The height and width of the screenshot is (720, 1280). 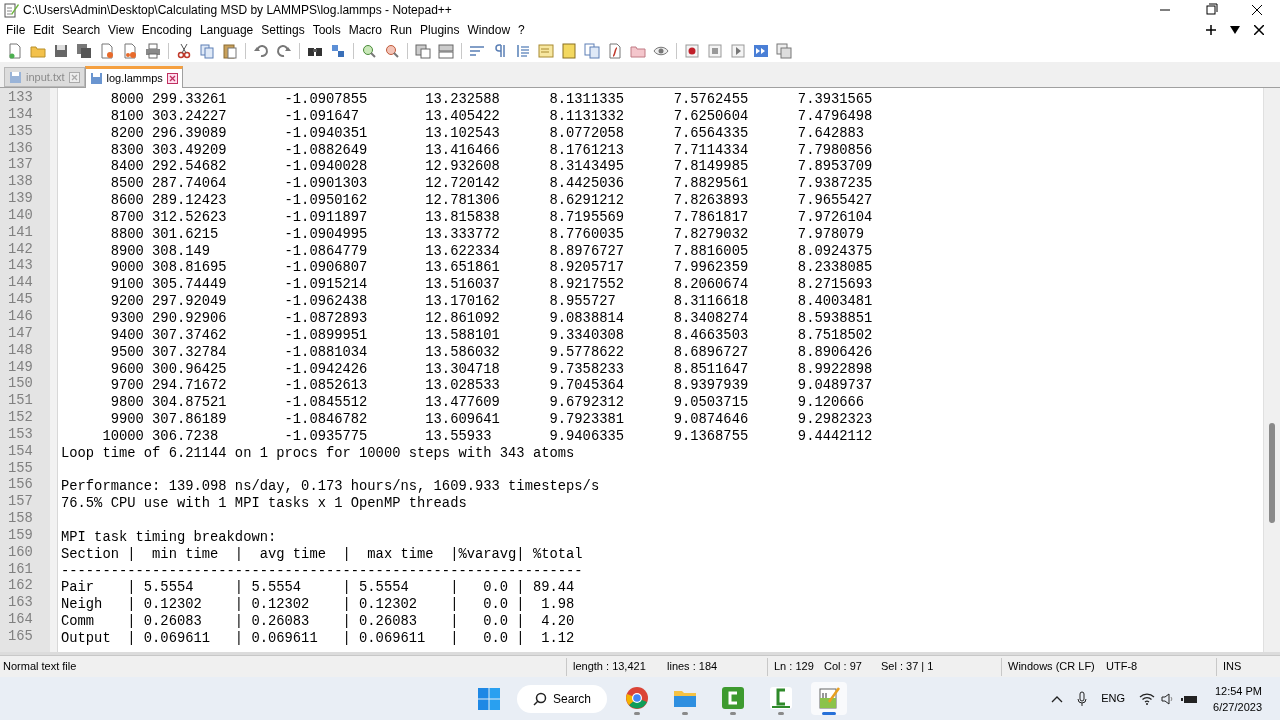 I want to click on documents-icon, so click(x=130, y=51).